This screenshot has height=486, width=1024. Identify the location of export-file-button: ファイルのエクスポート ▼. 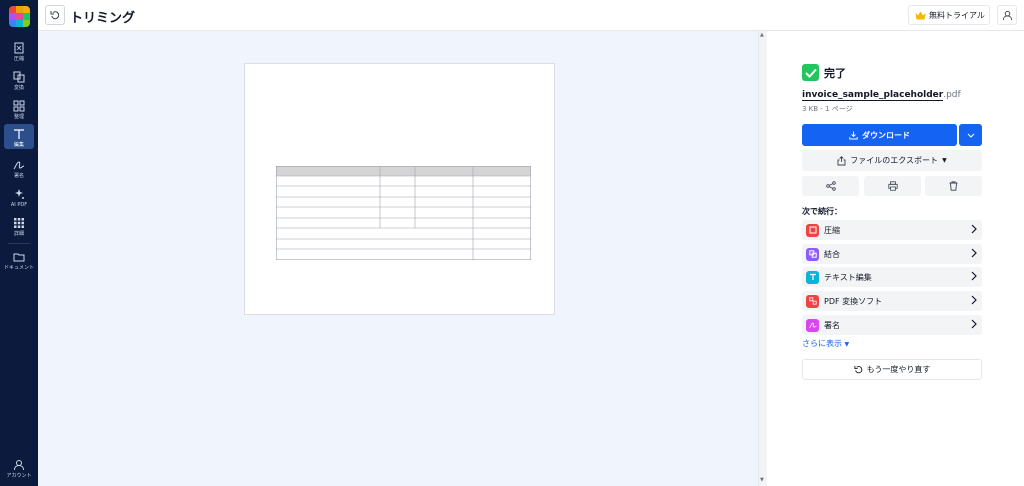
(892, 160).